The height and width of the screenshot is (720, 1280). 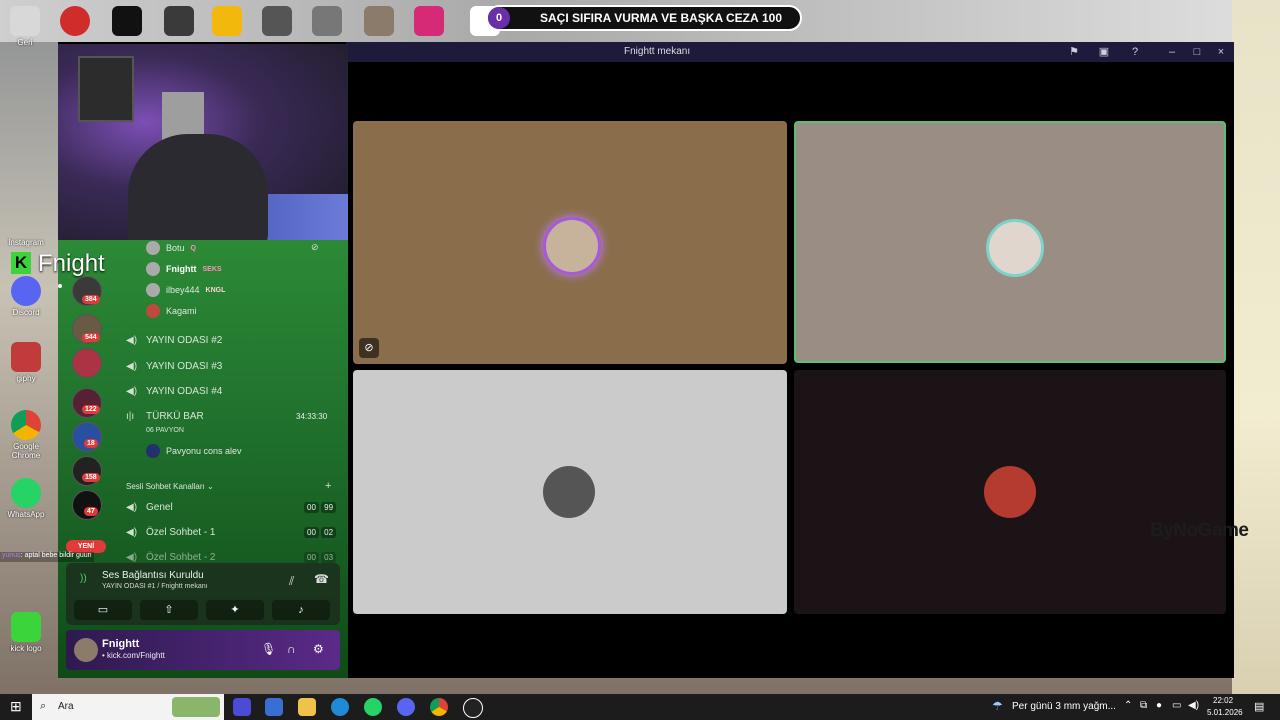 What do you see at coordinates (174, 366) in the screenshot?
I see `voice-channel: ◀) YAYIN ODASI #3` at bounding box center [174, 366].